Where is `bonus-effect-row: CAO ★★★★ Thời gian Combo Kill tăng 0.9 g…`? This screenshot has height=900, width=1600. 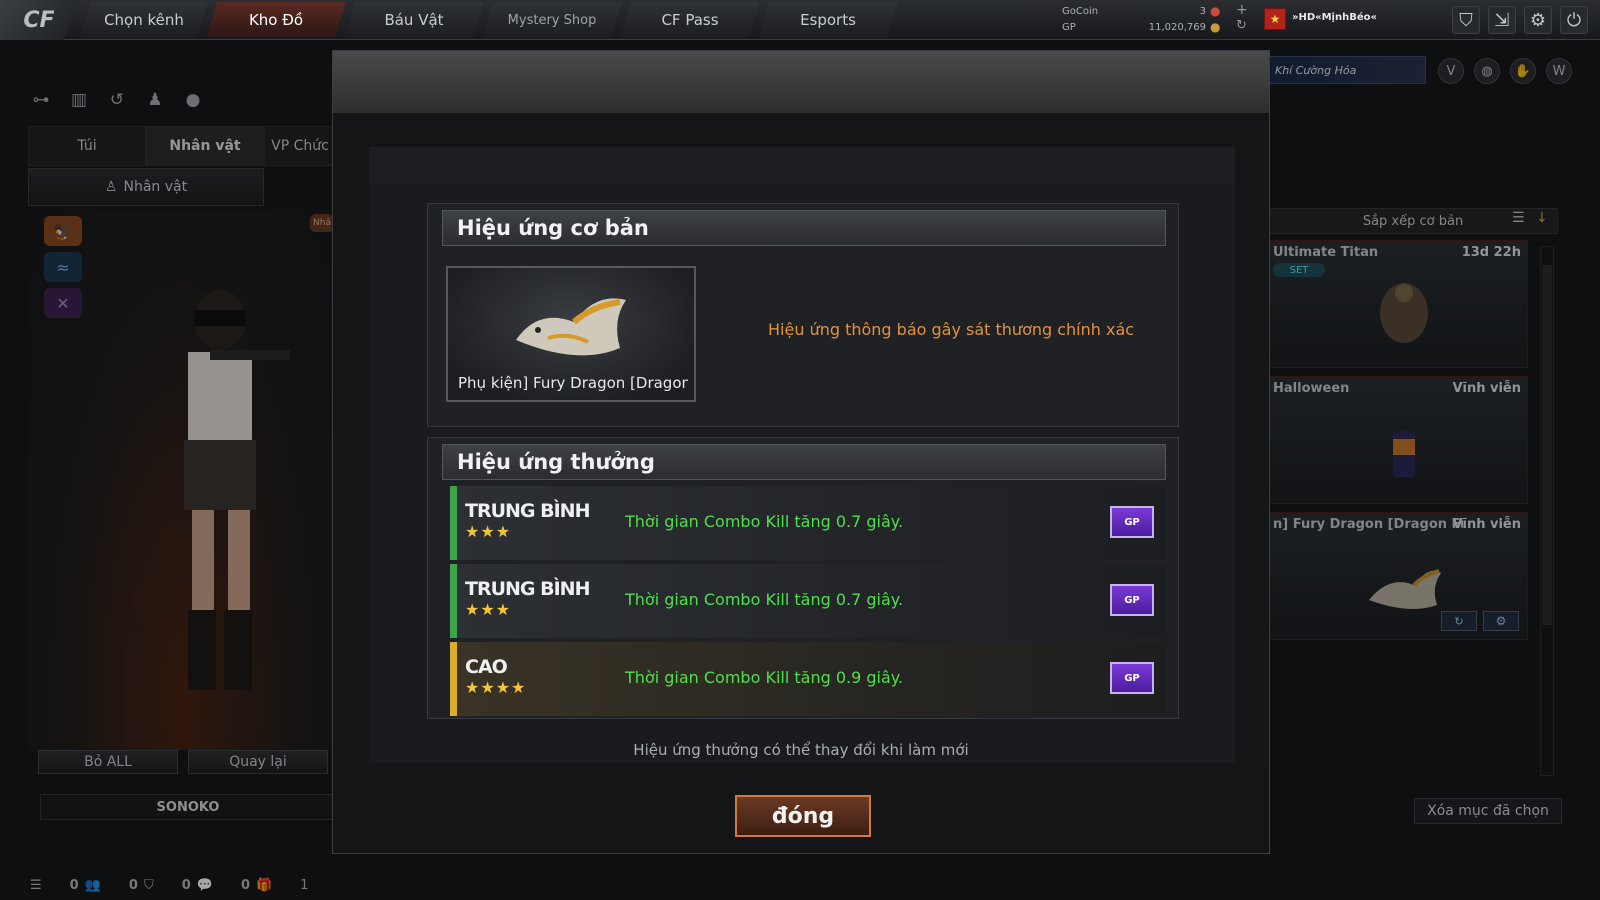
bonus-effect-row: CAO ★★★★ Thời gian Combo Kill tăng 0.9 g… is located at coordinates (808, 679).